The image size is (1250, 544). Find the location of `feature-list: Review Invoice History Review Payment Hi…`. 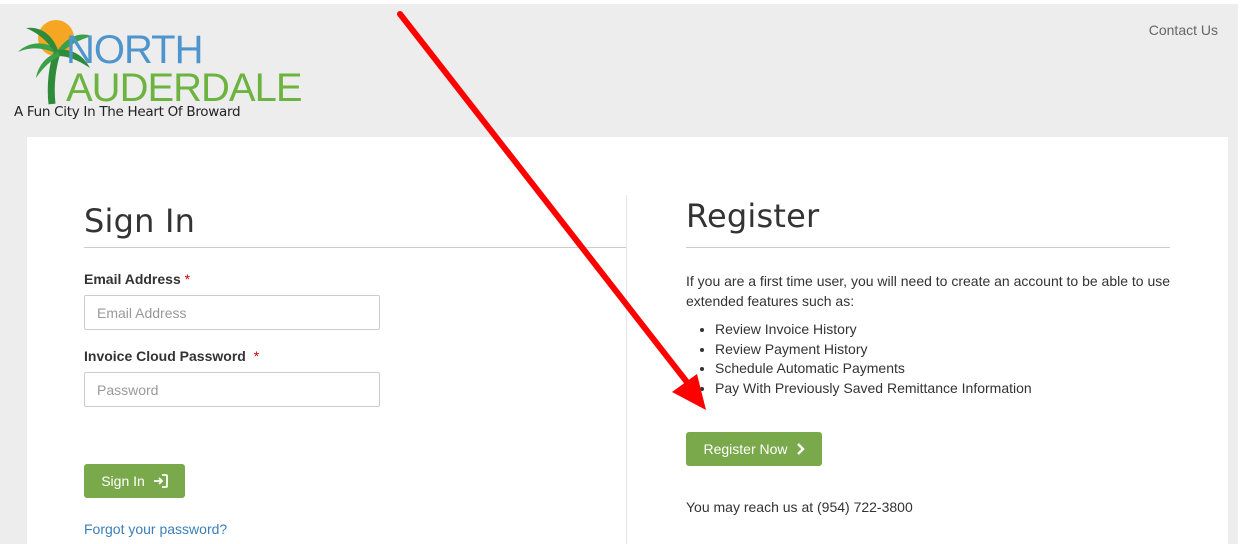

feature-list: Review Invoice History Review Payment Hi… is located at coordinates (862, 359).